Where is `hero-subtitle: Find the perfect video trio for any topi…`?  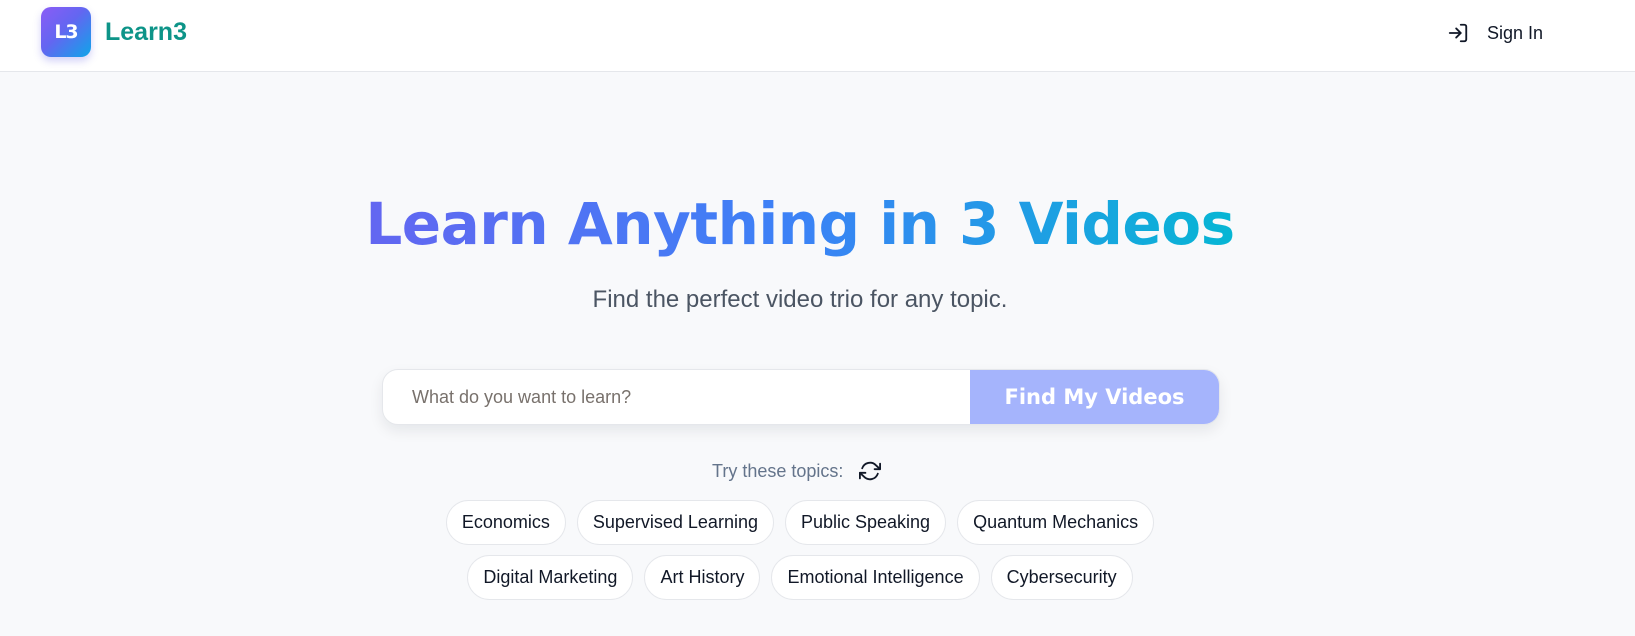
hero-subtitle: Find the perfect video trio for any topi… is located at coordinates (800, 299).